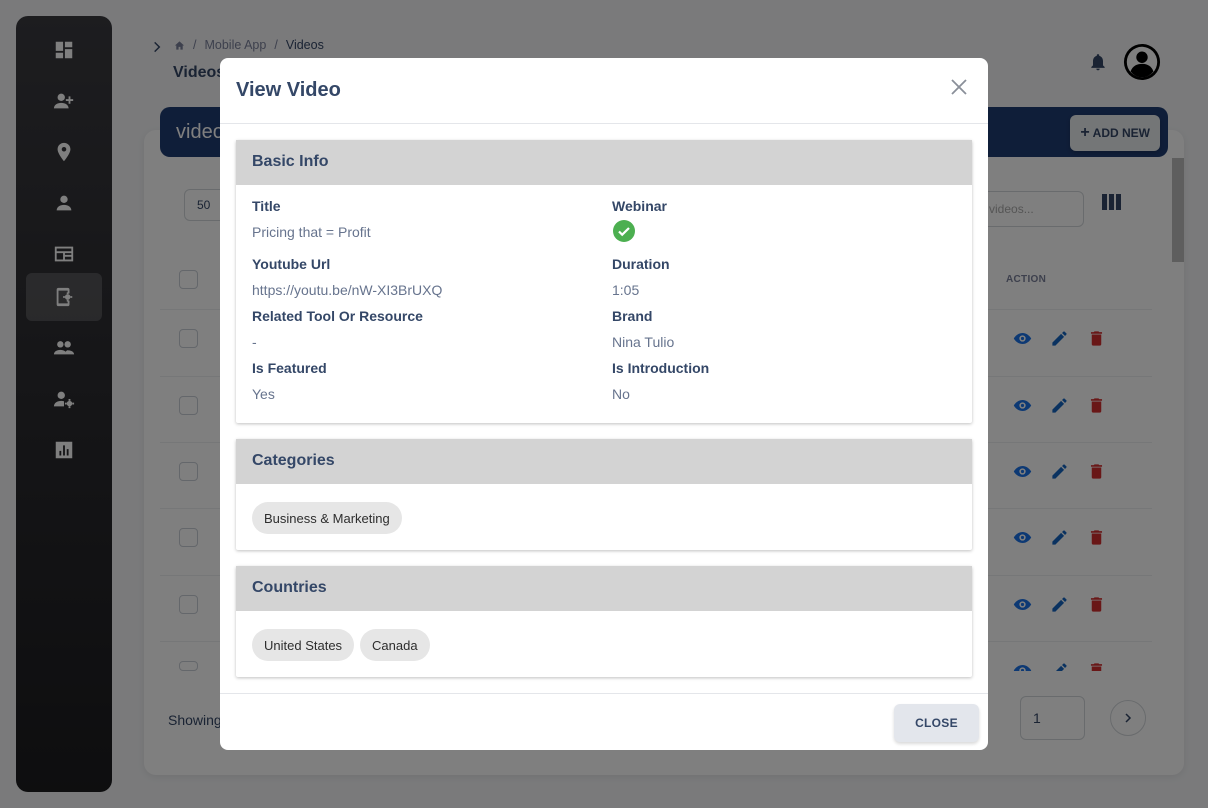 This screenshot has width=1208, height=808. What do you see at coordinates (604, 91) in the screenshot?
I see `modal-header: View Video` at bounding box center [604, 91].